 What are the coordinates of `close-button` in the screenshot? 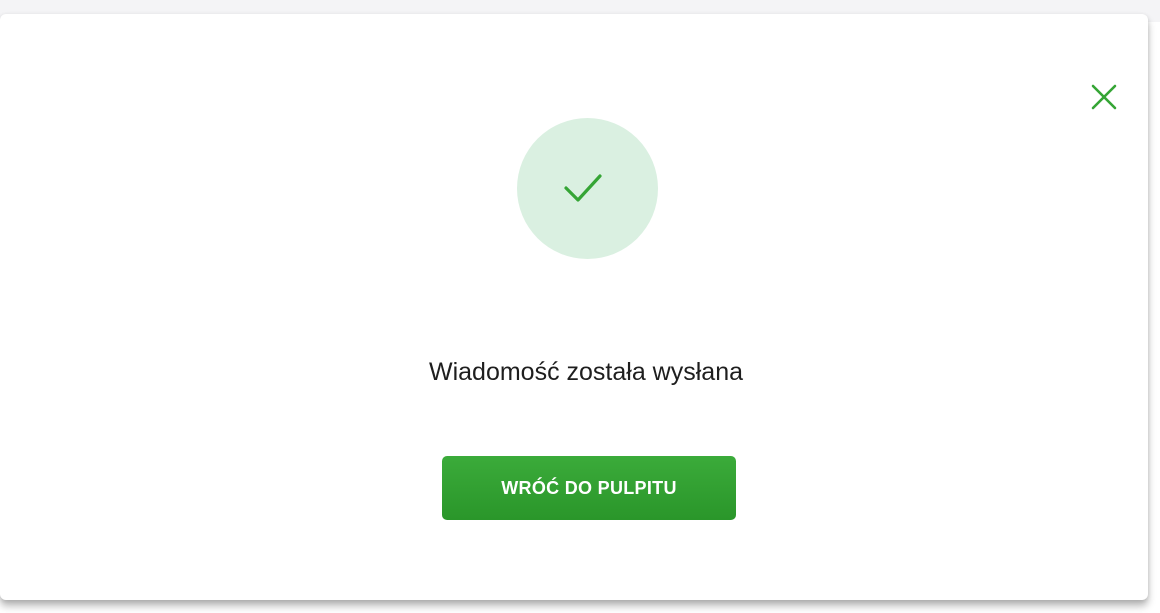 It's located at (1104, 97).